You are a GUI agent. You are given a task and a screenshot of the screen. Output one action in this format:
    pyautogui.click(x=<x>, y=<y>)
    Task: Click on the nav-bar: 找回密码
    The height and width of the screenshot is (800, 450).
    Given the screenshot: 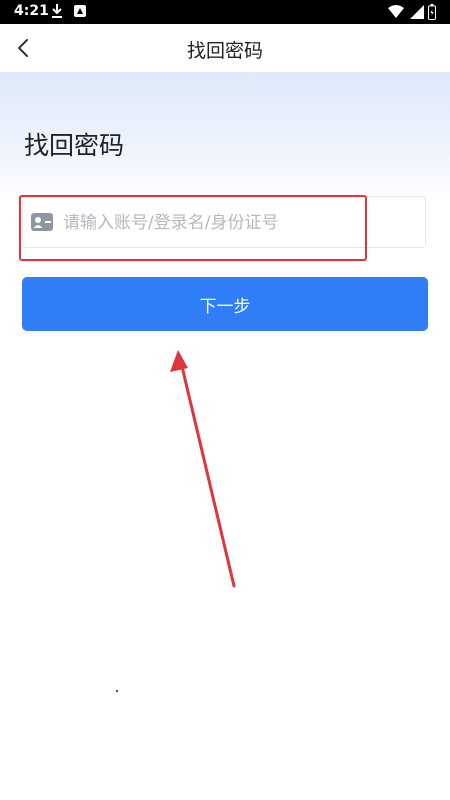 What is the action you would take?
    pyautogui.click(x=225, y=48)
    